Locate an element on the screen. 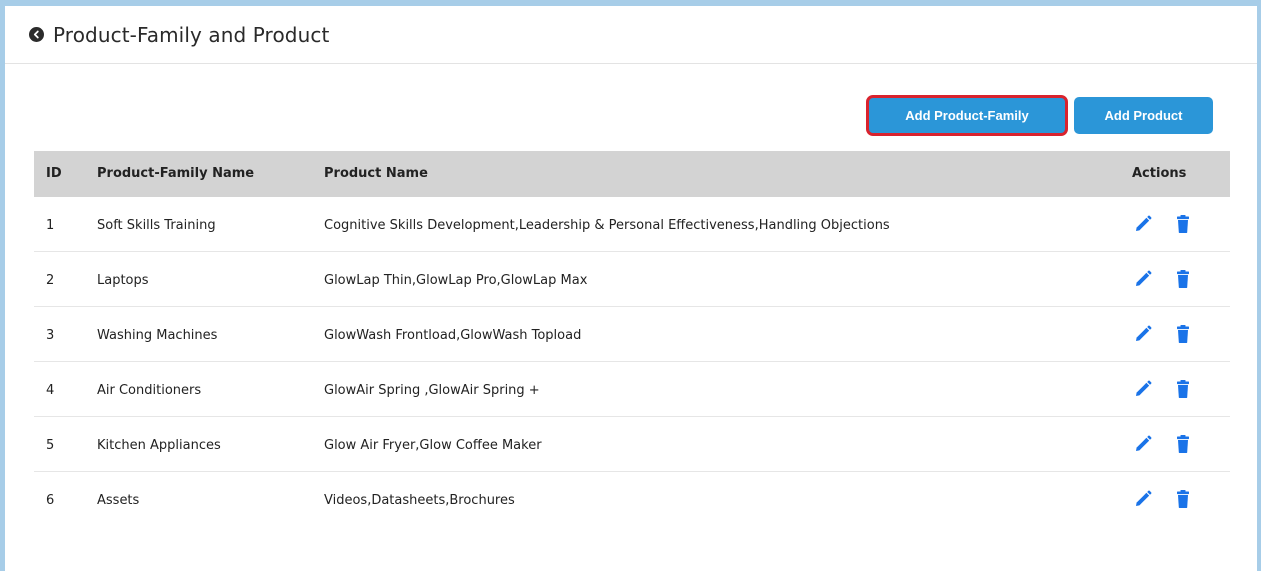 This screenshot has width=1261, height=571. table-row: 6 Assets Videos,Datasheets,Brochures is located at coordinates (632, 499).